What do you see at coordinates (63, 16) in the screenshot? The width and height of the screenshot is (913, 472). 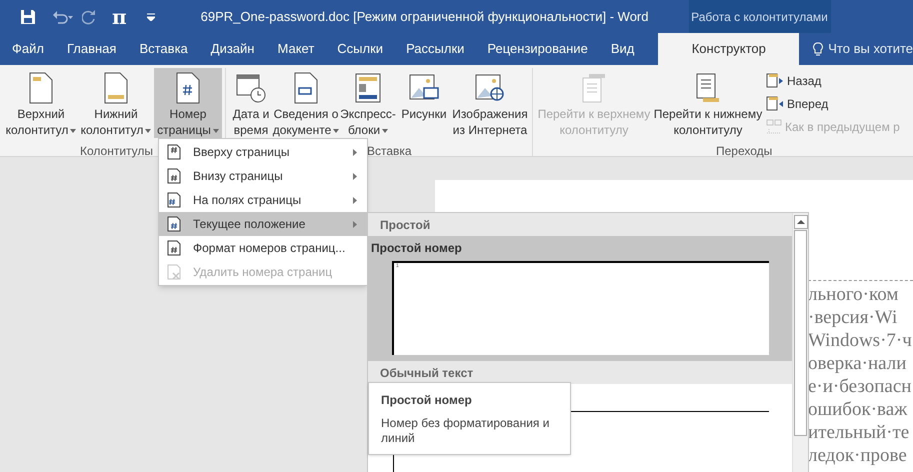 I see `undo-icon` at bounding box center [63, 16].